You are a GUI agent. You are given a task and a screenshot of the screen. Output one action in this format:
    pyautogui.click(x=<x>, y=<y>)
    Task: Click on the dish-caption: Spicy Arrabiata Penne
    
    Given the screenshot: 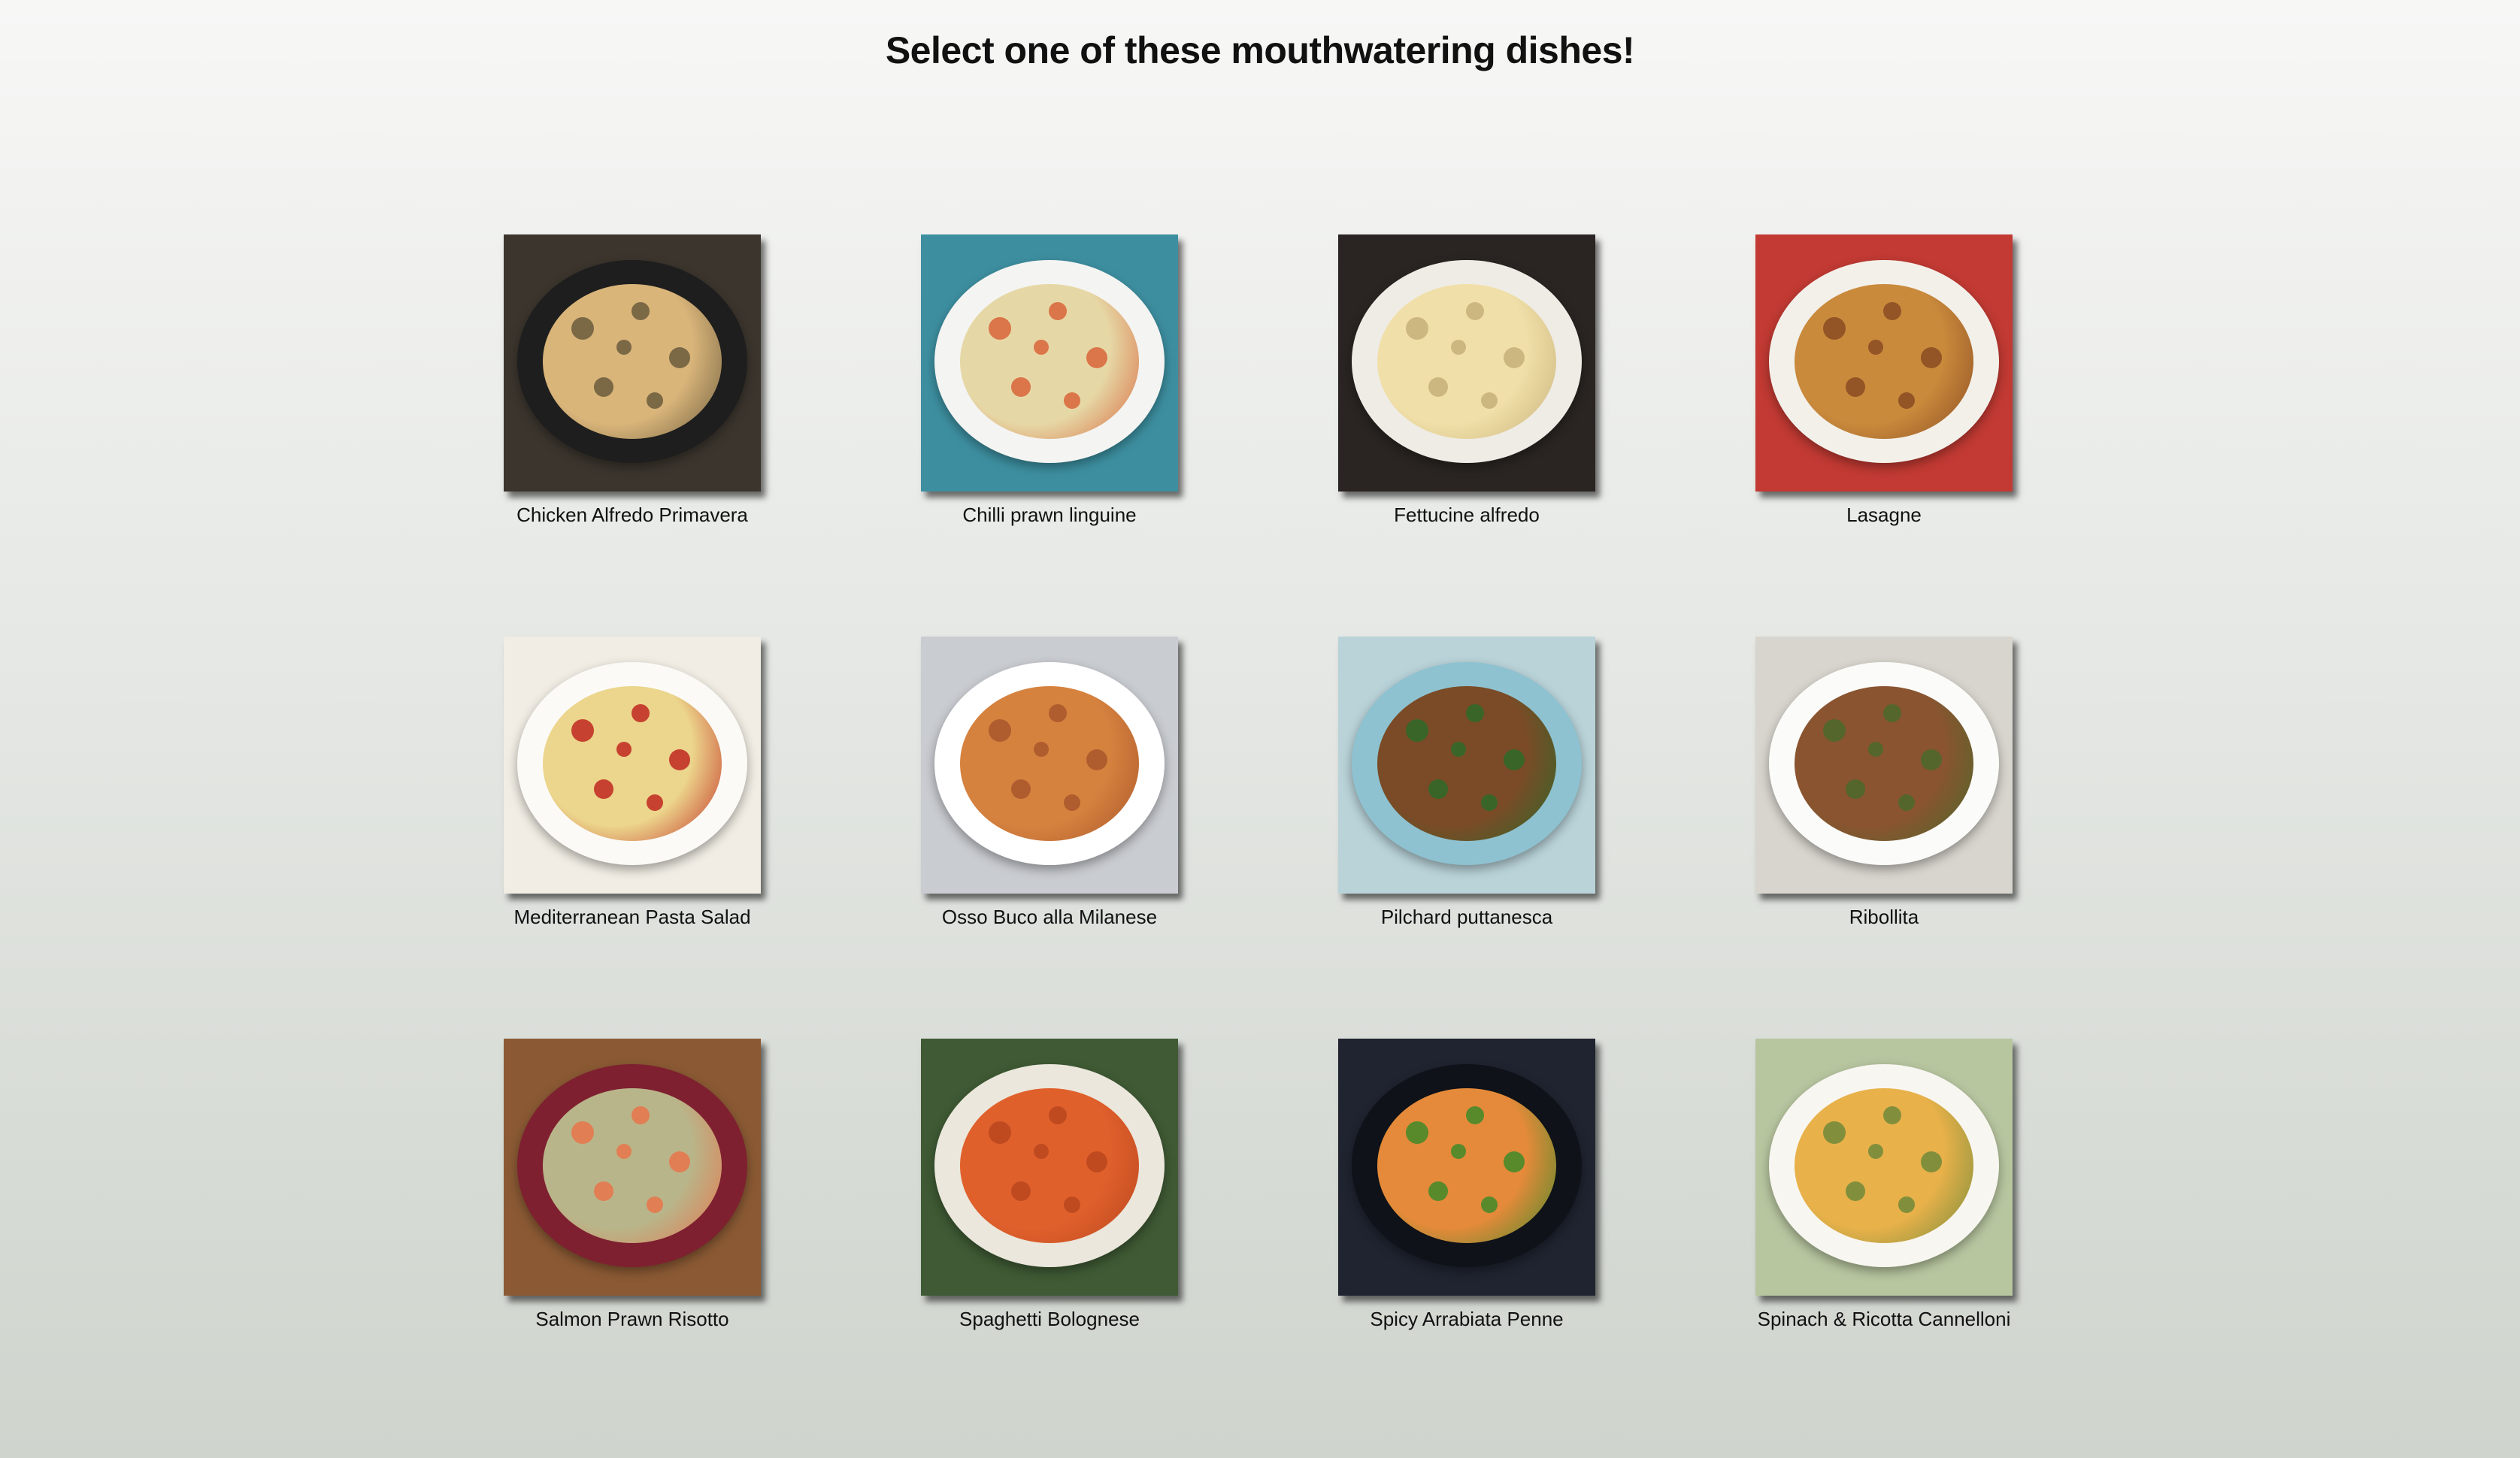 What is the action you would take?
    pyautogui.click(x=1466, y=1319)
    